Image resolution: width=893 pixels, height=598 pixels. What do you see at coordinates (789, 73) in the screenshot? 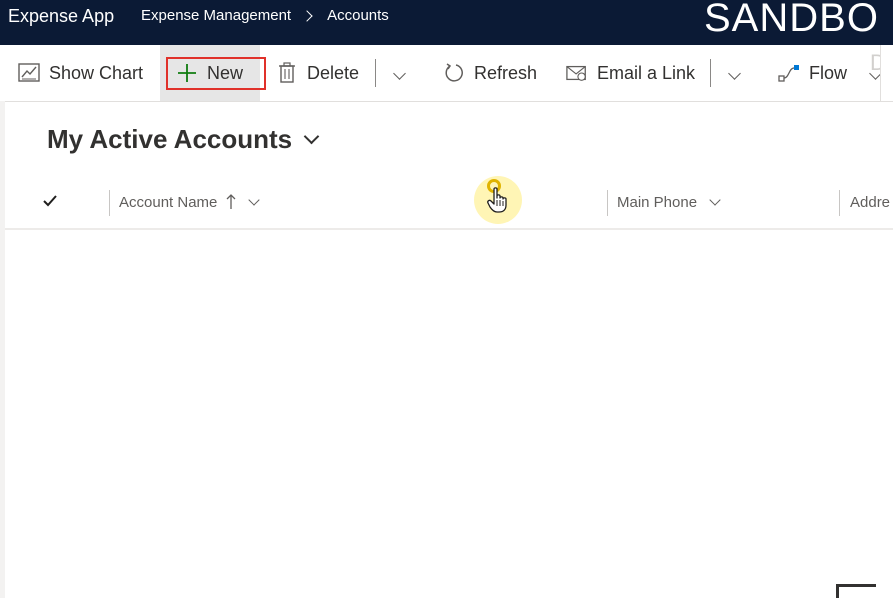
I see `flow-icon` at bounding box center [789, 73].